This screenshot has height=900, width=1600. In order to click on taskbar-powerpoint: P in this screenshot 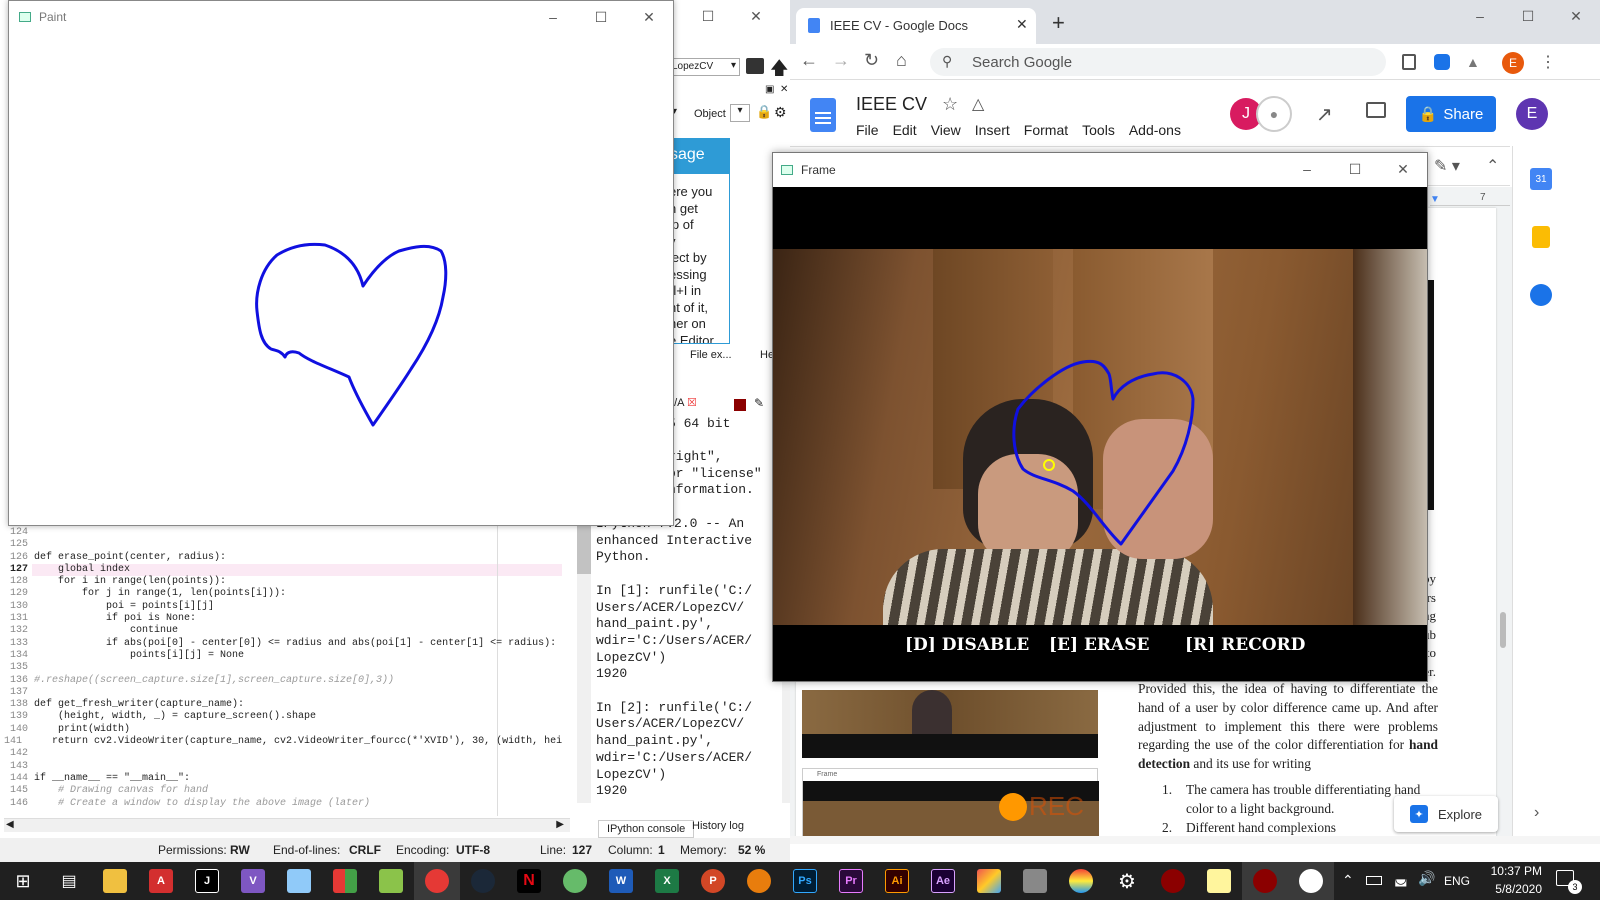, I will do `click(713, 881)`.